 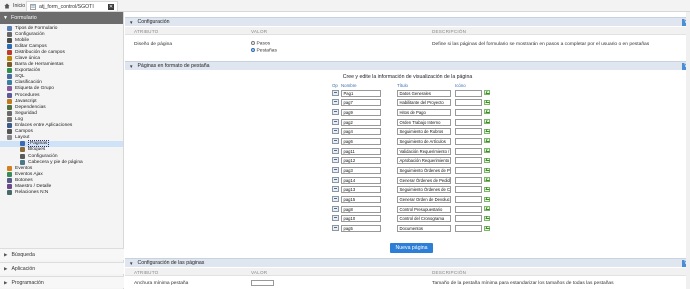 I want to click on page-title-input: Hitos de Pago, so click(x=424, y=112).